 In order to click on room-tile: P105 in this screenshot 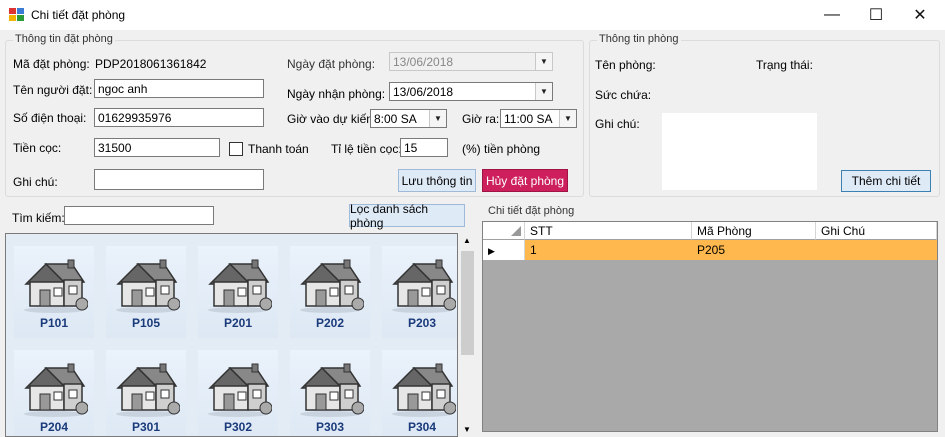, I will do `click(146, 292)`.